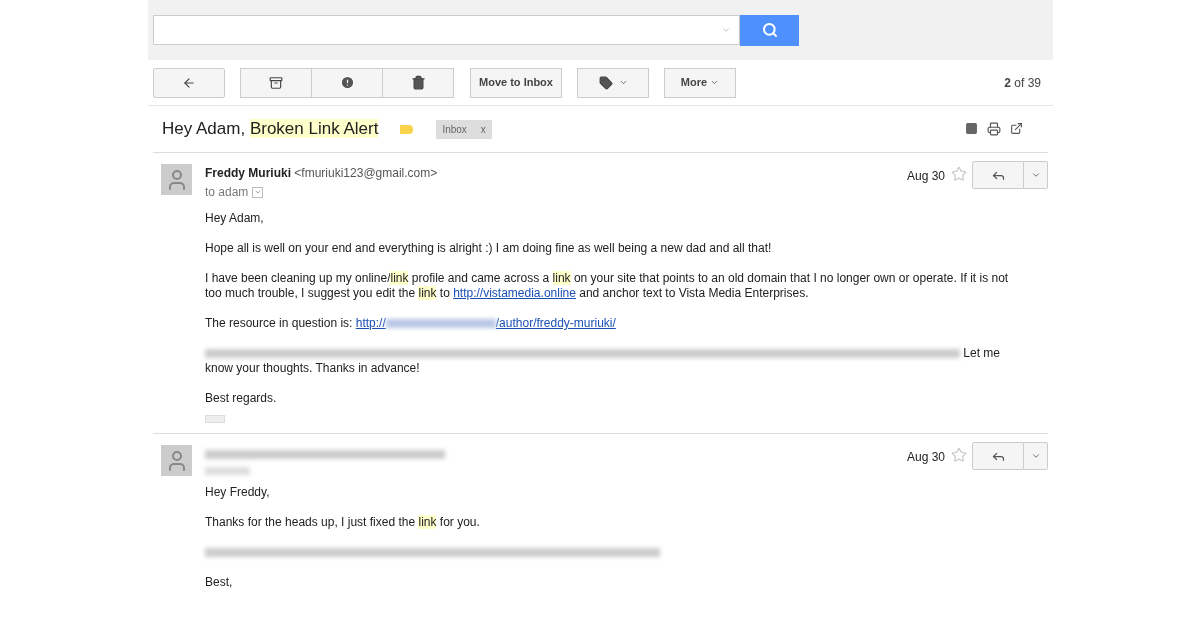 This screenshot has width=1200, height=625. Describe the element at coordinates (1022, 83) in the screenshot. I see `page-counter: 2 of 39` at that location.